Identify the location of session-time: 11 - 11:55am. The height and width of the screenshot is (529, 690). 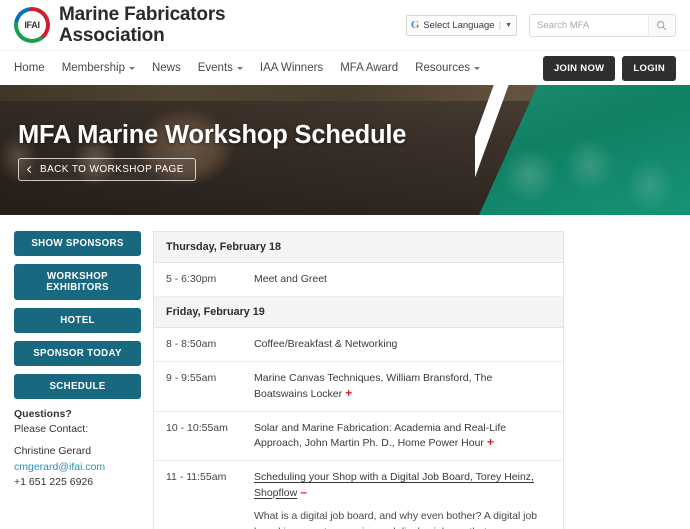
(196, 477).